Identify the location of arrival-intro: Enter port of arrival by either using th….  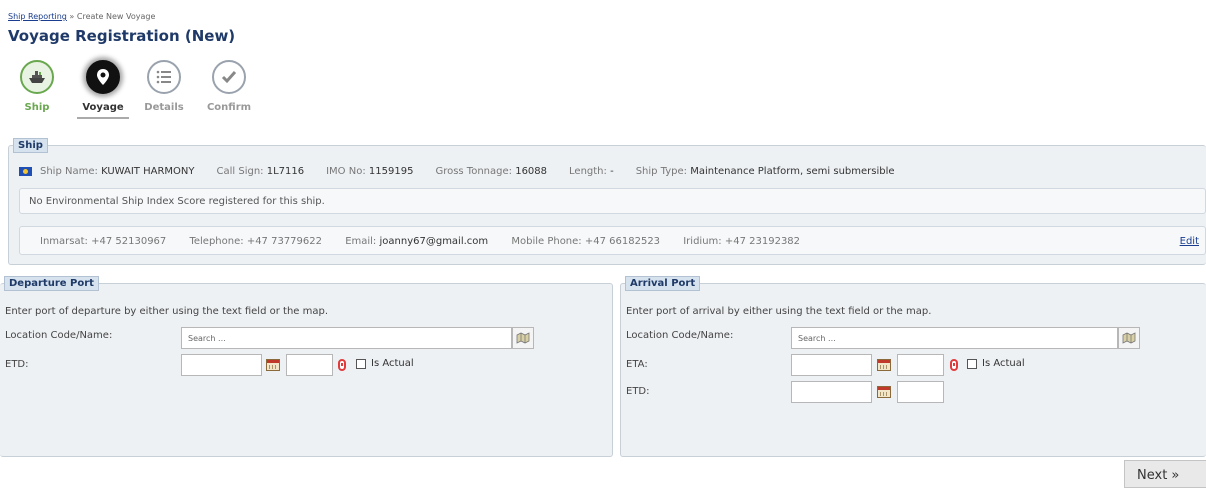
(779, 311).